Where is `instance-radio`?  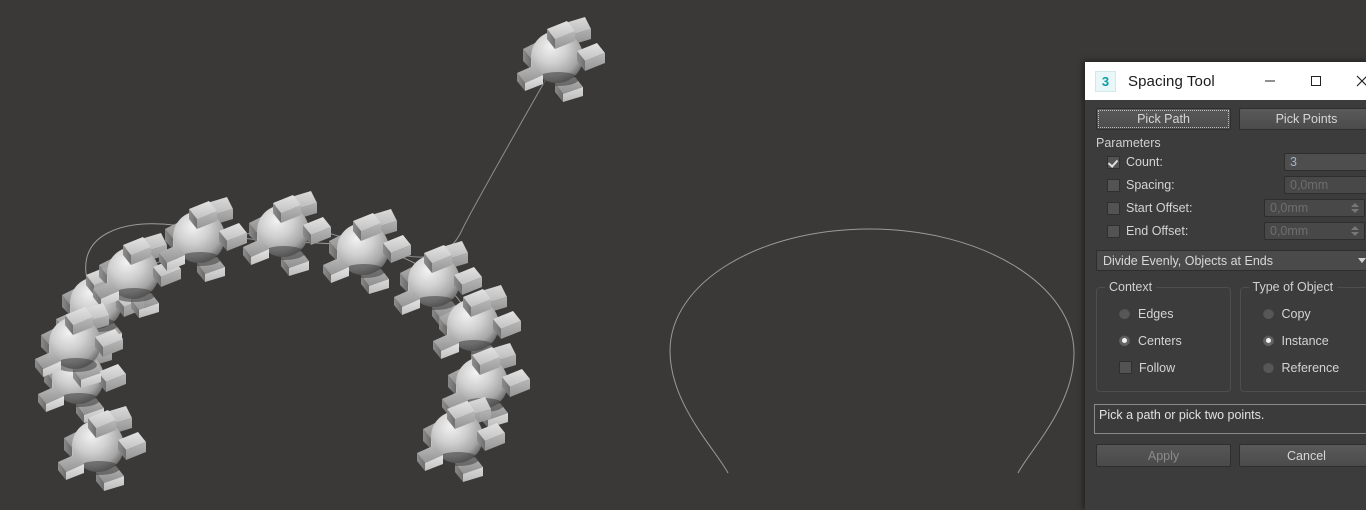
instance-radio is located at coordinates (1268, 340).